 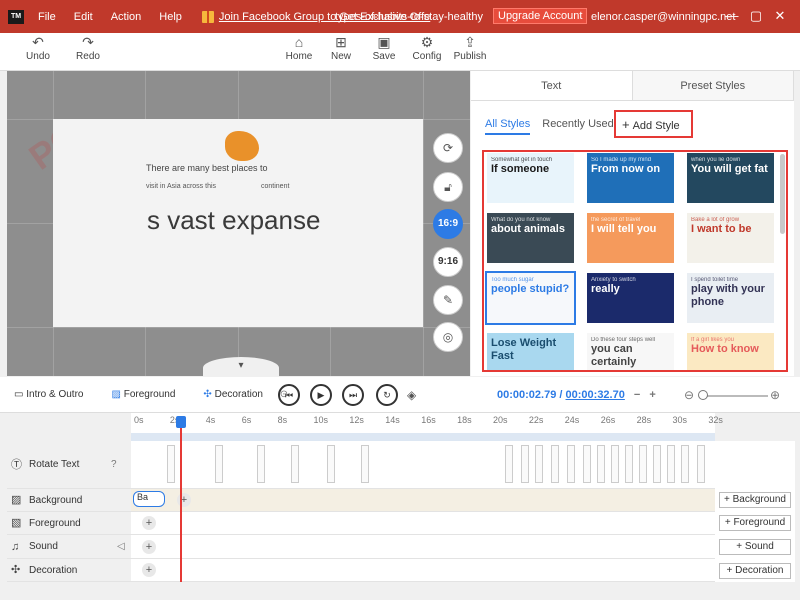 I want to click on zoom-in-icon: ⊕, so click(x=775, y=395).